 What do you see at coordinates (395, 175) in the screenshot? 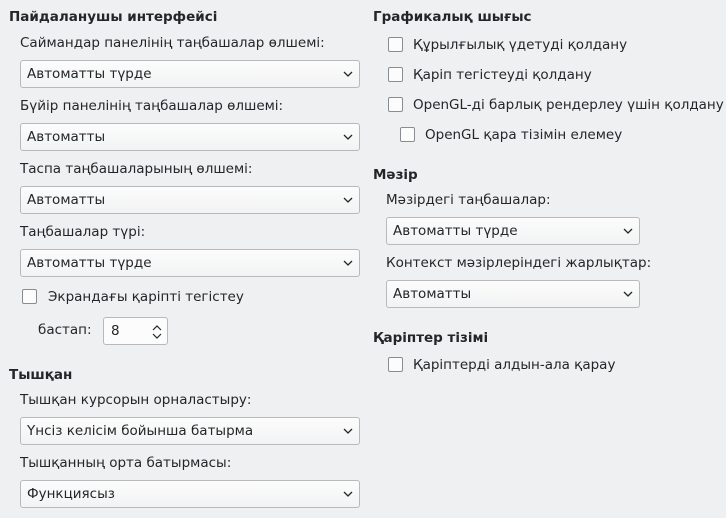
I see `menu-heading: Мәзір` at bounding box center [395, 175].